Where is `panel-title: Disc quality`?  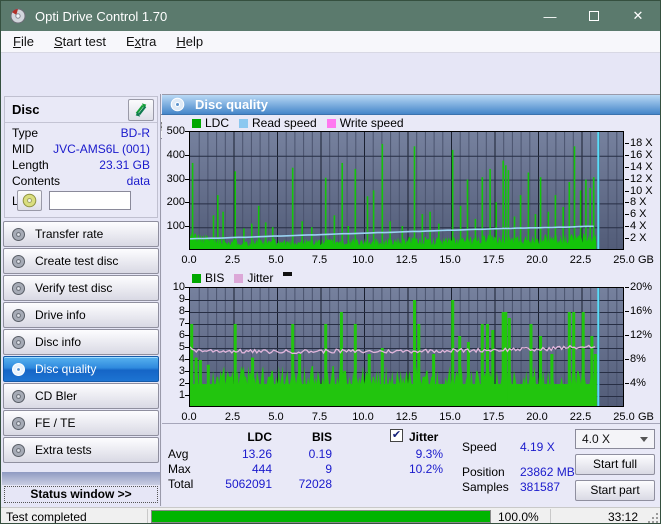
panel-title: Disc quality is located at coordinates (231, 104).